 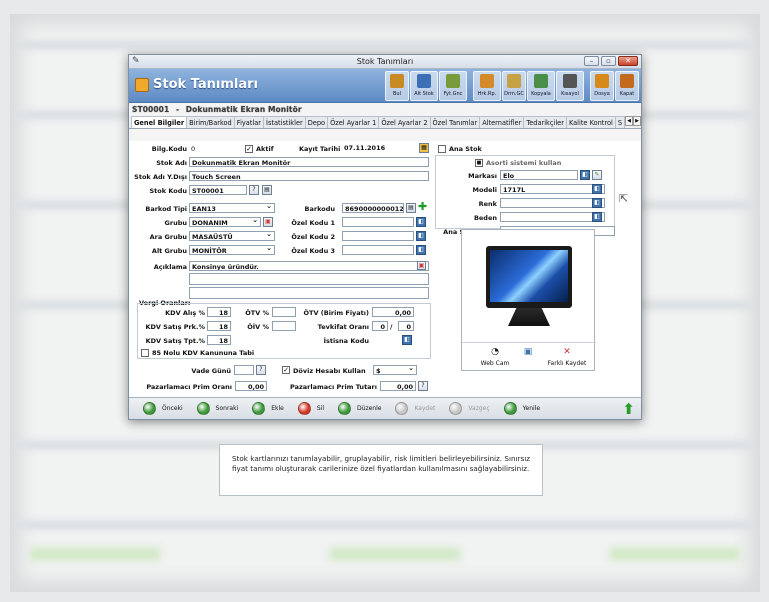 What do you see at coordinates (169, 251) in the screenshot?
I see `alt-grubu-label: Alt Grubu` at bounding box center [169, 251].